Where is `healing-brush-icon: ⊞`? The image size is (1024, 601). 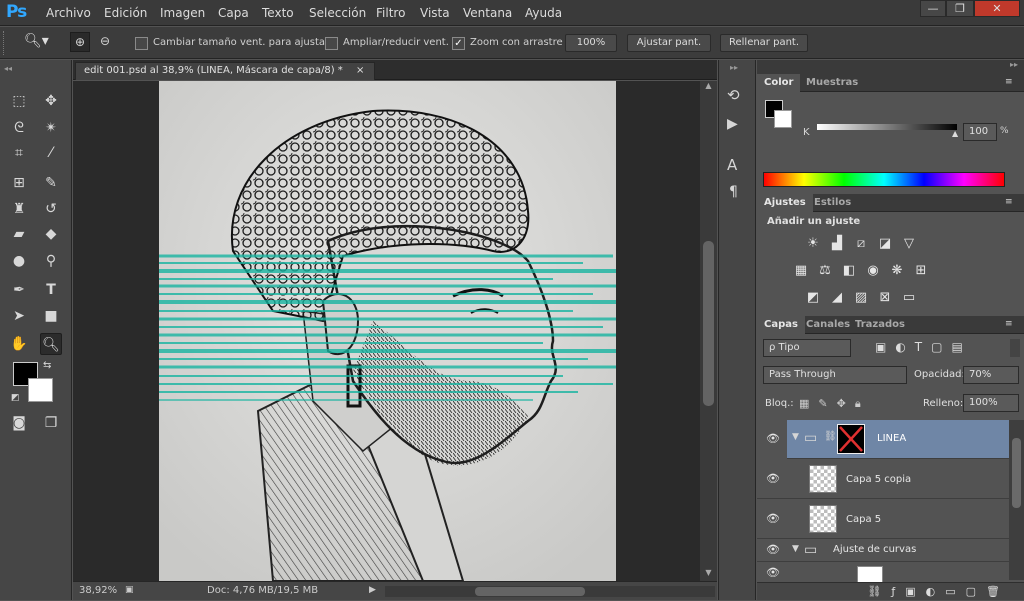
healing-brush-icon: ⊞ is located at coordinates (19, 183).